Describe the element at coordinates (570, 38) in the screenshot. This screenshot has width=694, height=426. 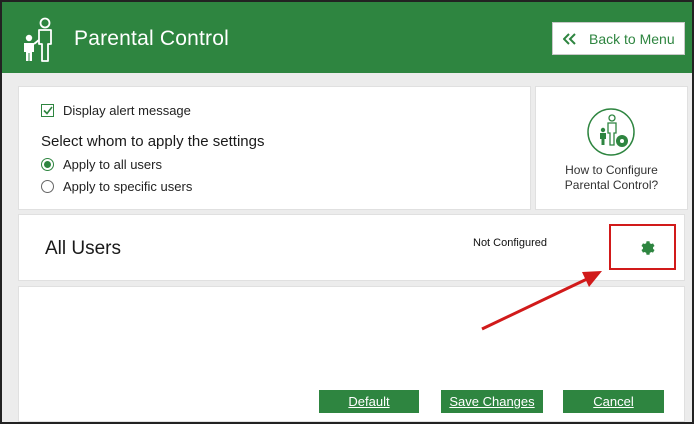
I see `chevron-double-left-icon` at that location.